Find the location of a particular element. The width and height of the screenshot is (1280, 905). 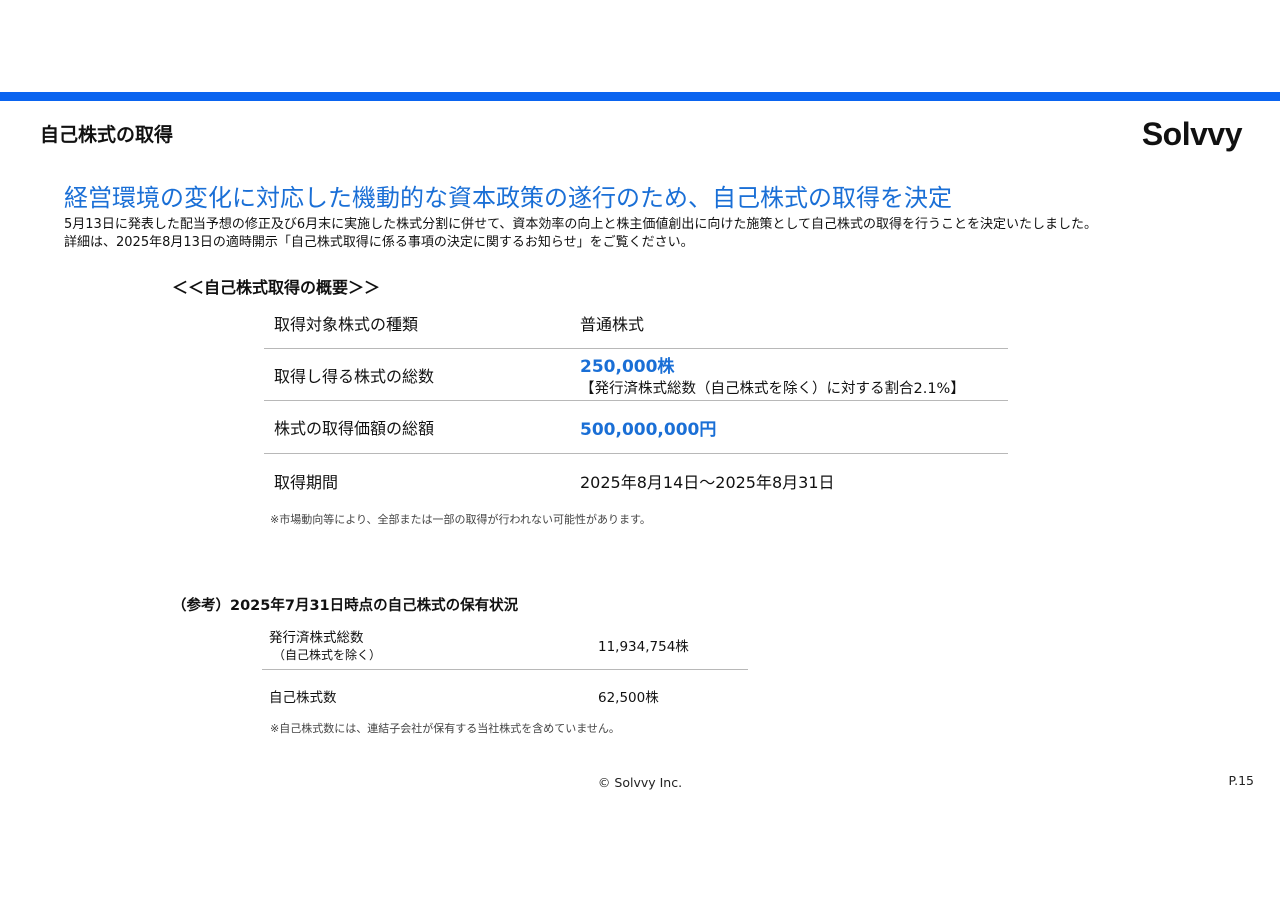

reference-label: 自己株式数 is located at coordinates (303, 698).